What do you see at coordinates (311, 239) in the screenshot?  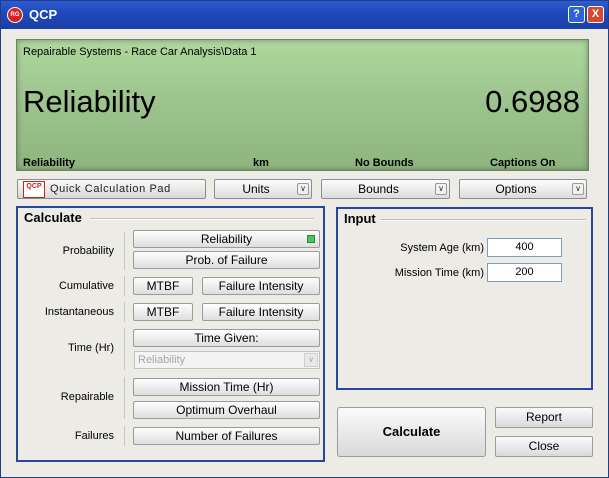 I see `selected-indicator-icon` at bounding box center [311, 239].